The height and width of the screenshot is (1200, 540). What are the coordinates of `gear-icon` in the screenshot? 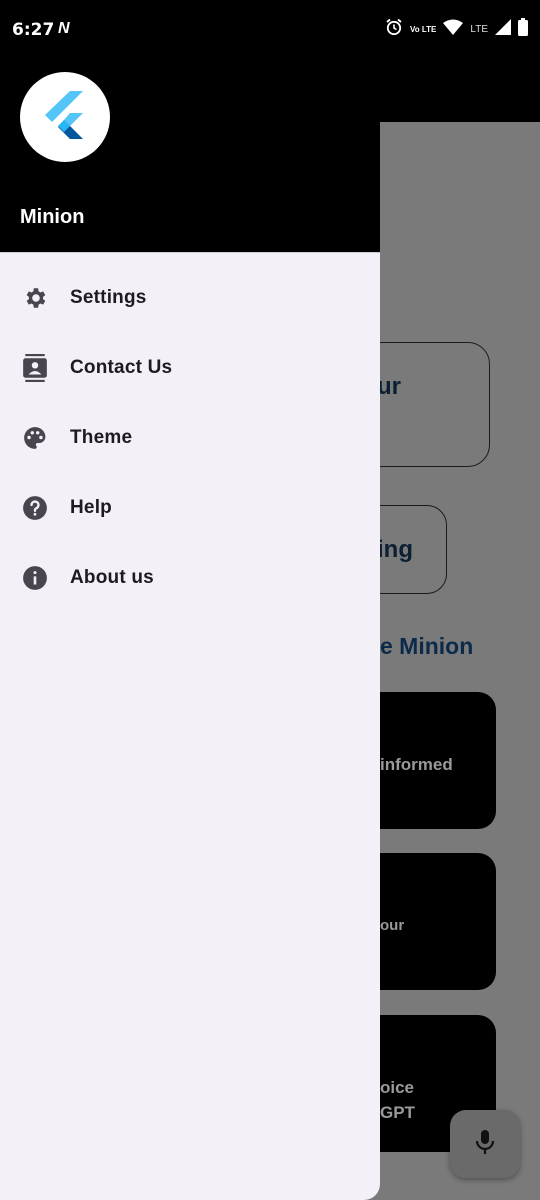 It's located at (35, 298).